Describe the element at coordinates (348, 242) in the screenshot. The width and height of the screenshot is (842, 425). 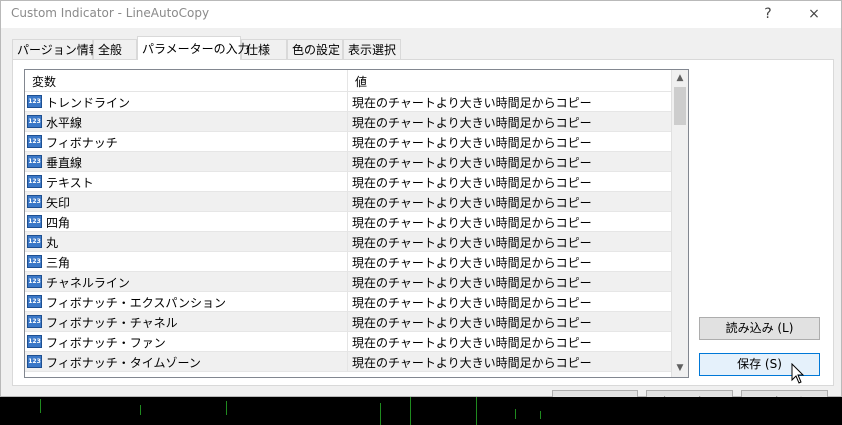
I see `list-item: 123 丸 現在のチャートより大きい時間足からコピー` at that location.